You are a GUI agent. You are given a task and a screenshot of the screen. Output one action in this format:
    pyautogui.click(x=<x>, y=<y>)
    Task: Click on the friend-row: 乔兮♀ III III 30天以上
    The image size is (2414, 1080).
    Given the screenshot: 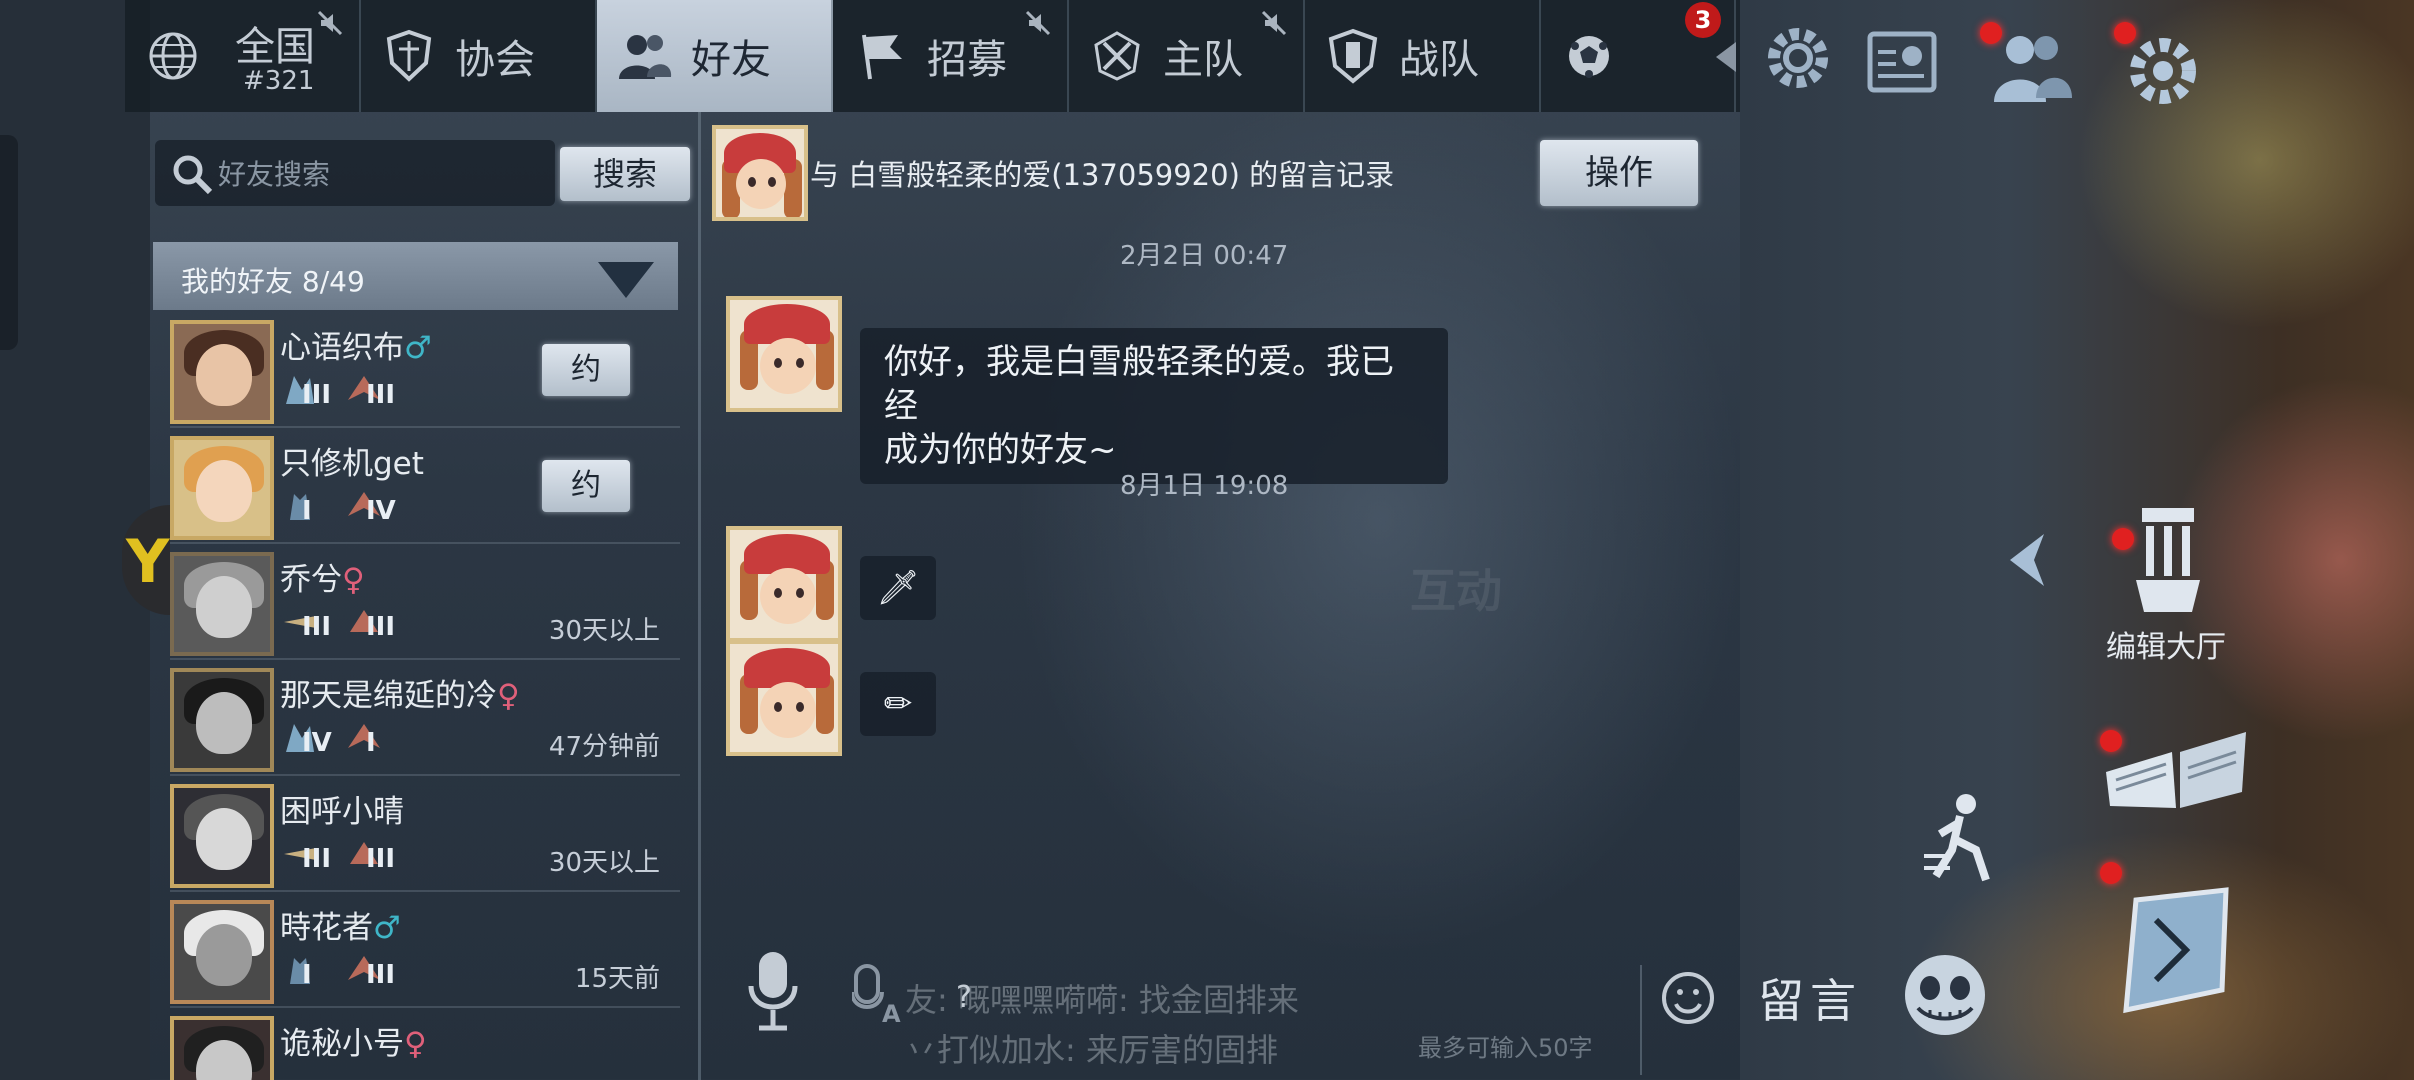 What is the action you would take?
    pyautogui.click(x=425, y=603)
    